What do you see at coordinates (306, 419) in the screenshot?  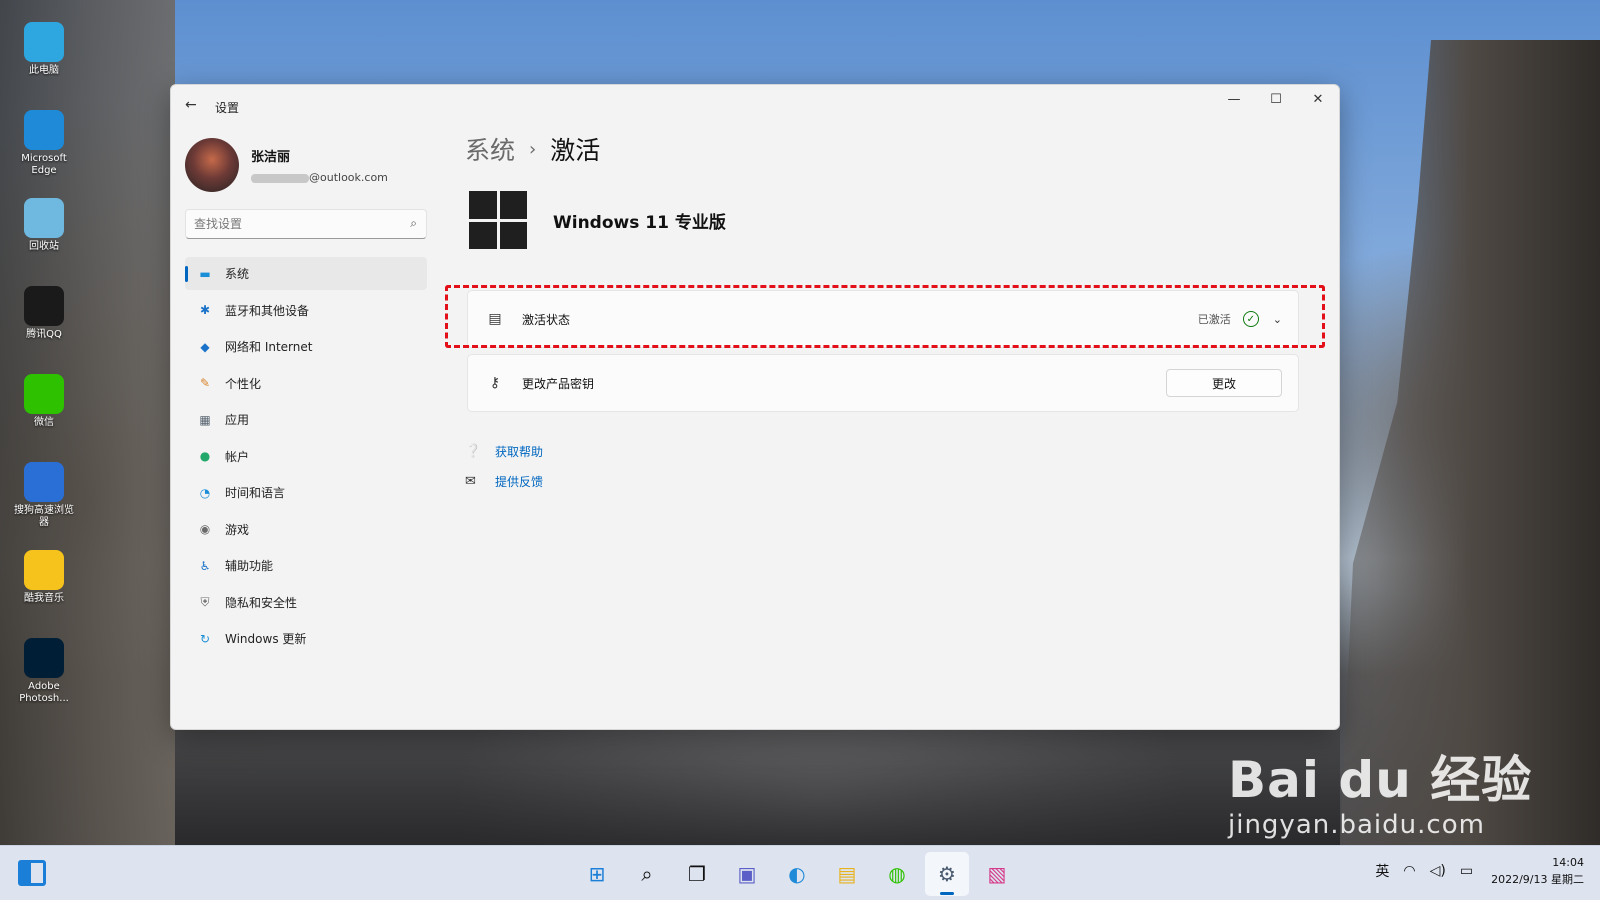 I see `sidebar-item-4: ▦ 应用` at bounding box center [306, 419].